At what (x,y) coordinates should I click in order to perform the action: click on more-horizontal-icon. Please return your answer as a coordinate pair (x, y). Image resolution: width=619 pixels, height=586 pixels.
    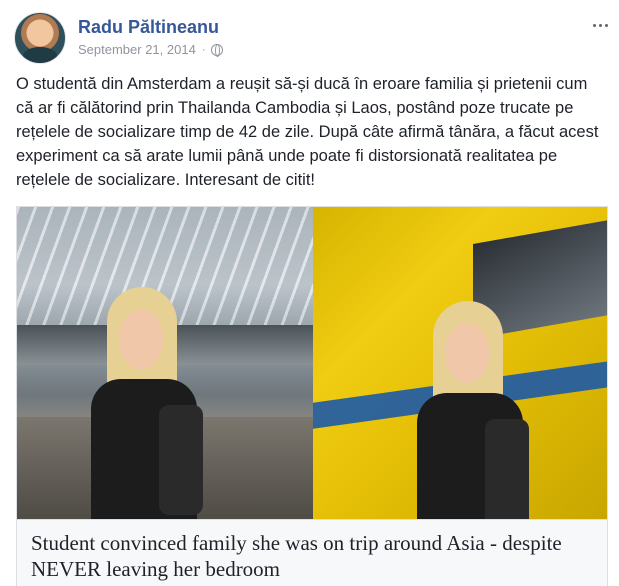
    Looking at the image, I should click on (600, 25).